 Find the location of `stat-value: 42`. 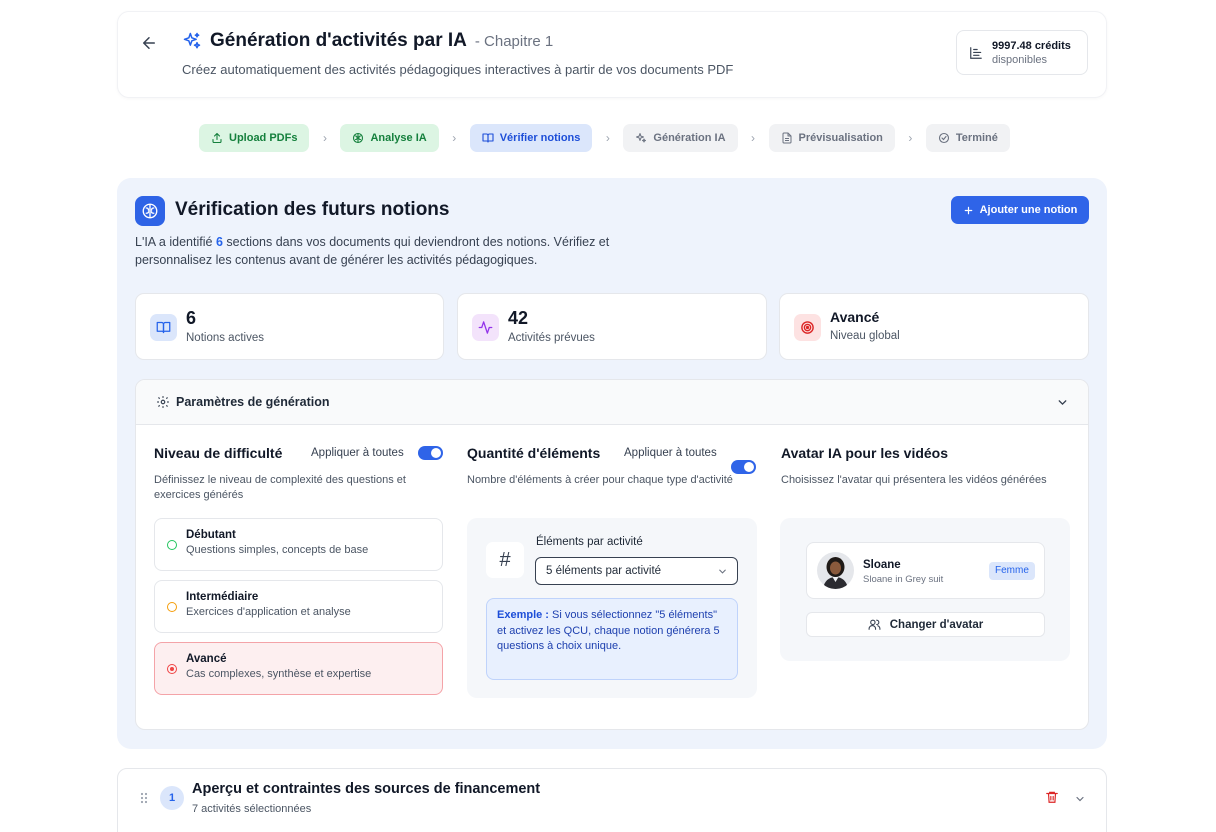

stat-value: 42 is located at coordinates (518, 318).